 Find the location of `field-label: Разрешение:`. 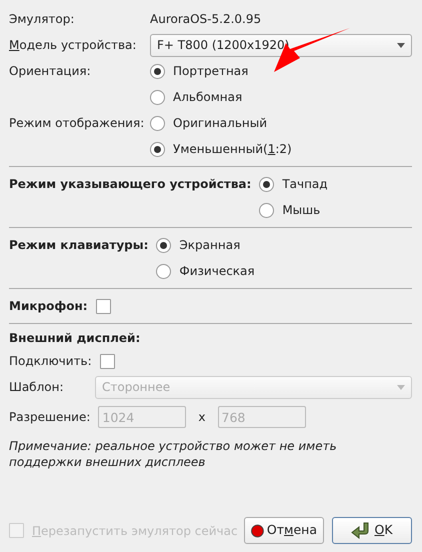

field-label: Разрешение: is located at coordinates (49, 417).